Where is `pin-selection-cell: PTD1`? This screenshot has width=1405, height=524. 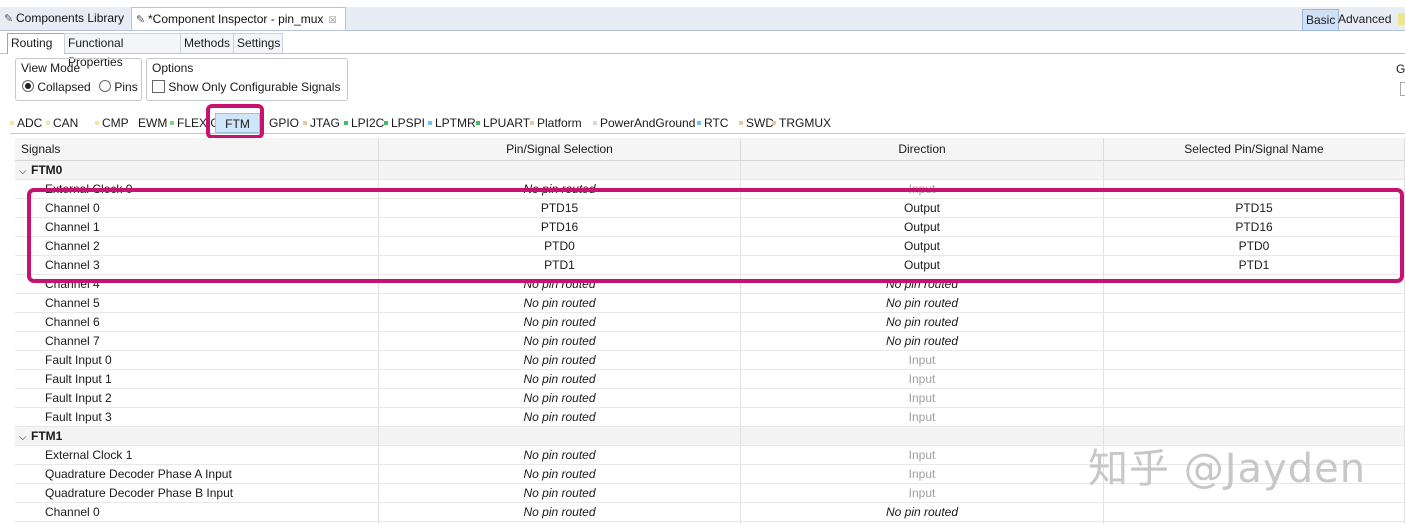
pin-selection-cell: PTD1 is located at coordinates (560, 265).